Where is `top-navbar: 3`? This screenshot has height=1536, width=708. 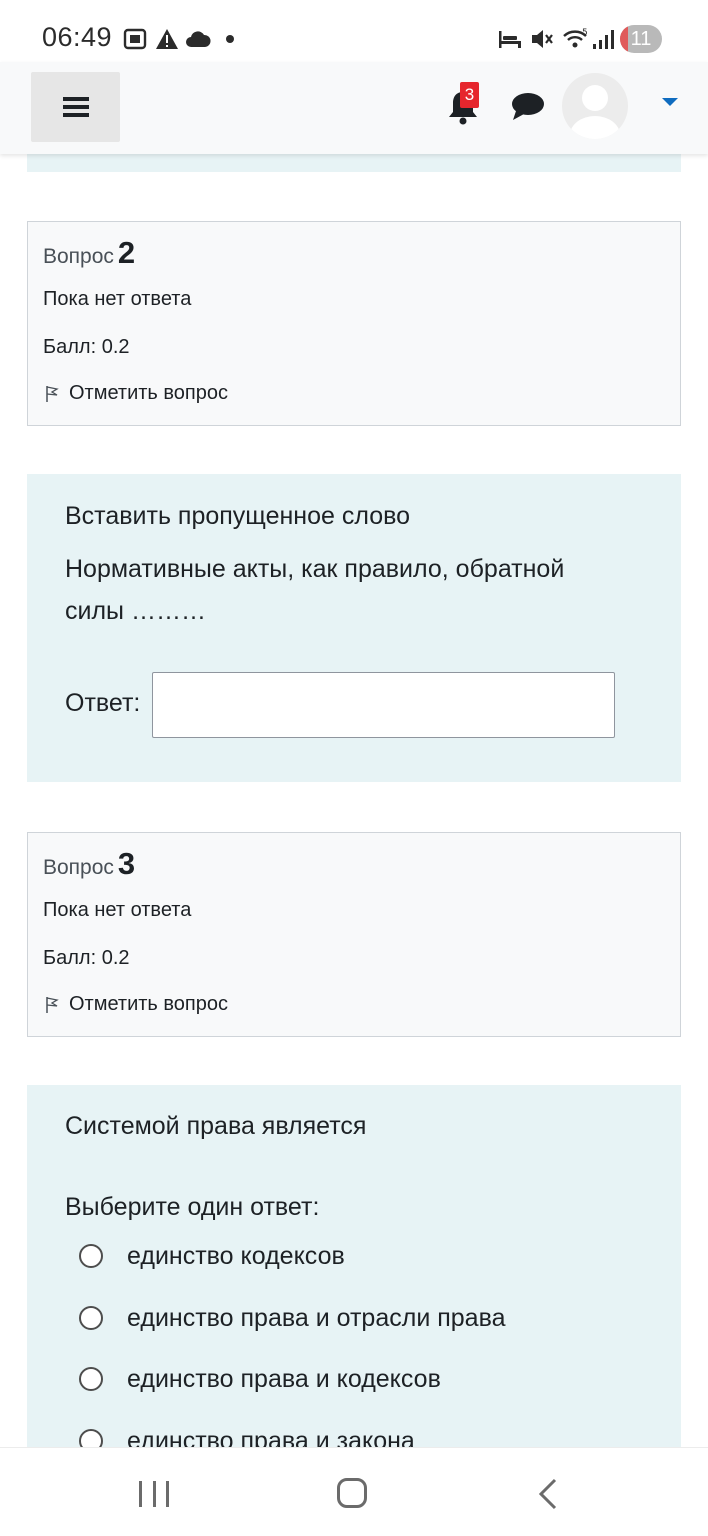
top-navbar: 3 is located at coordinates (354, 108).